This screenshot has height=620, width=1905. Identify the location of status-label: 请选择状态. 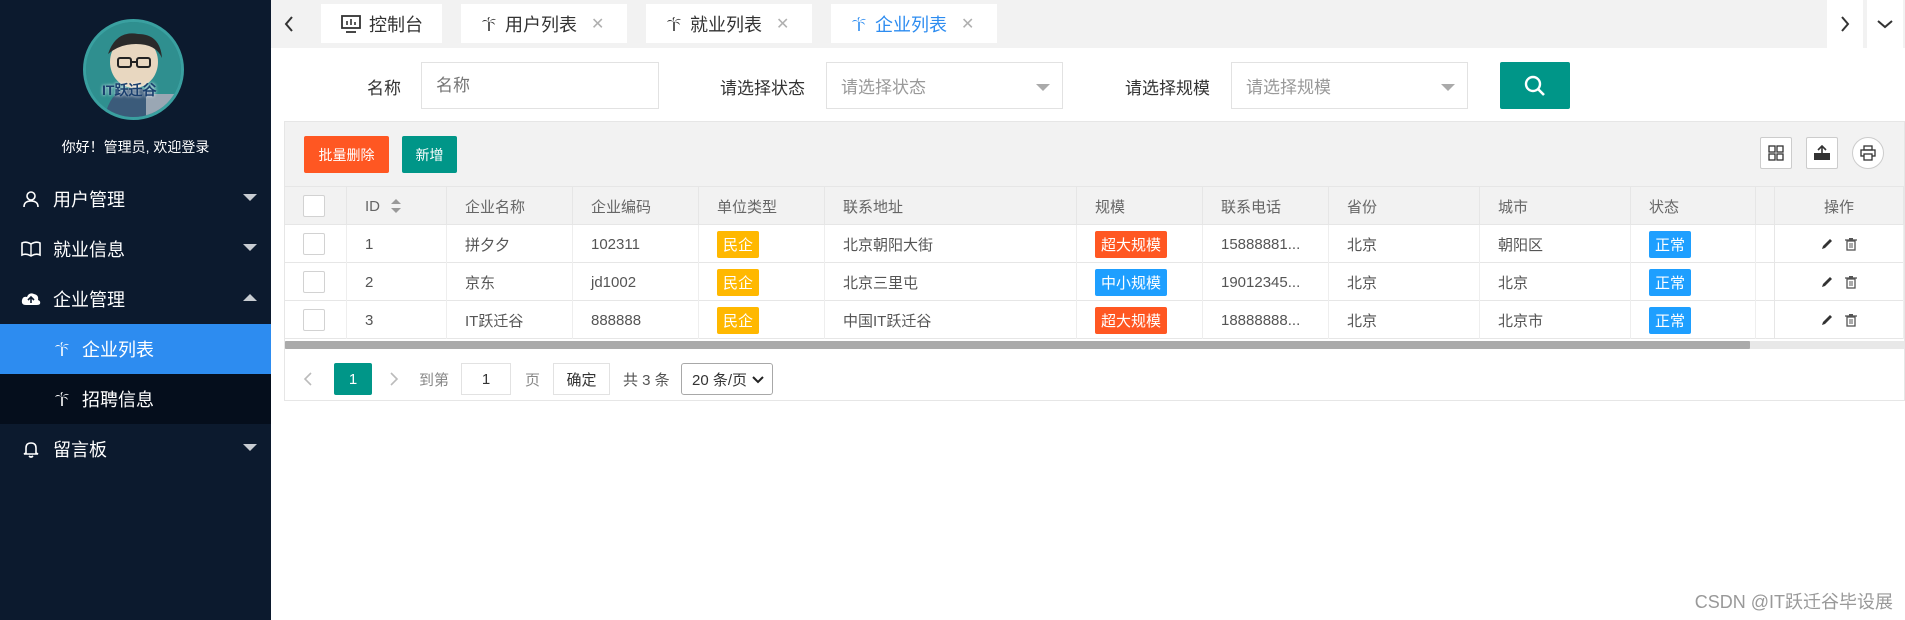
(762, 88).